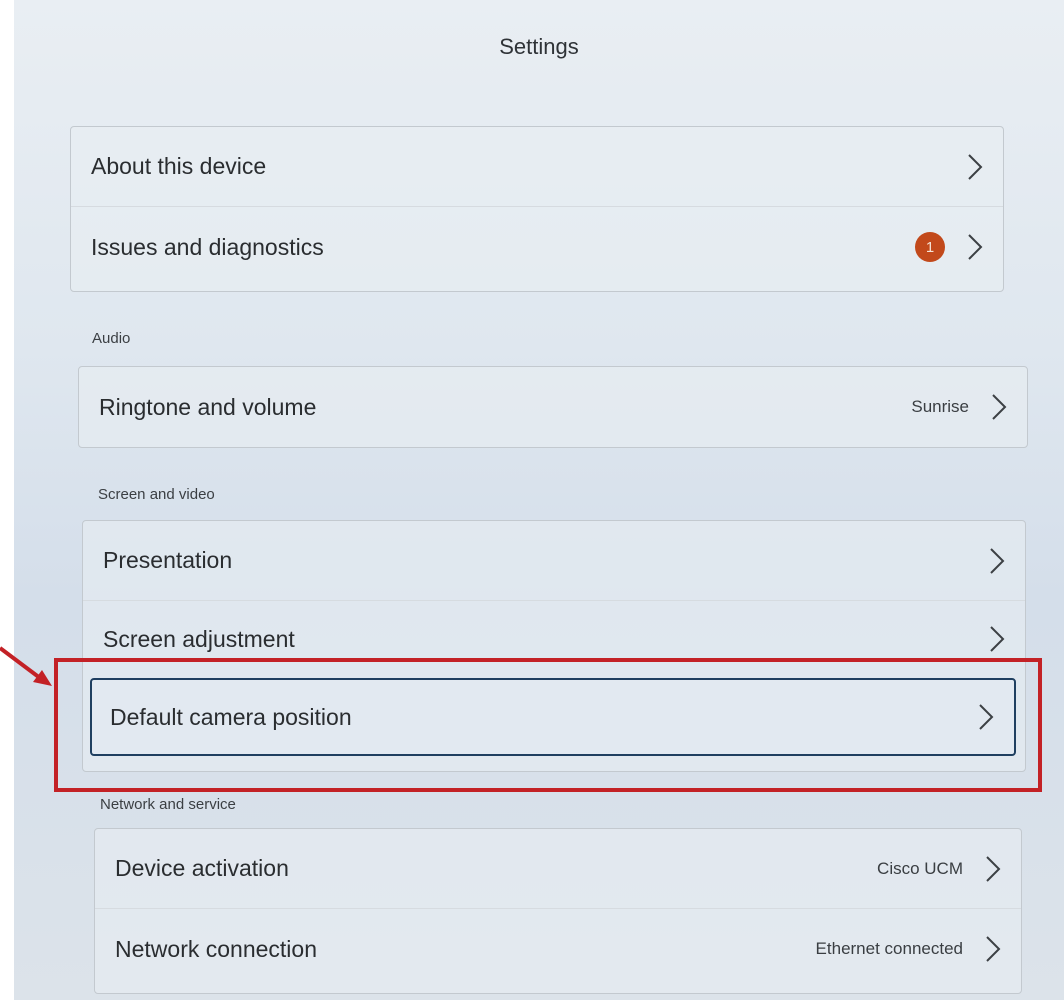 Image resolution: width=1064 pixels, height=1000 pixels. What do you see at coordinates (168, 804) in the screenshot?
I see `section-heading-network-and-service: Network and service` at bounding box center [168, 804].